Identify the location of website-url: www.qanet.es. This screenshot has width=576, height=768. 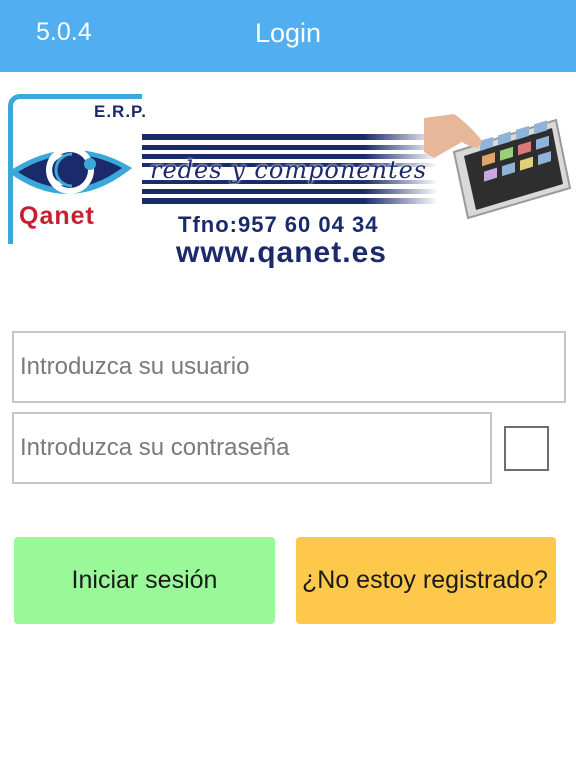
(281, 252).